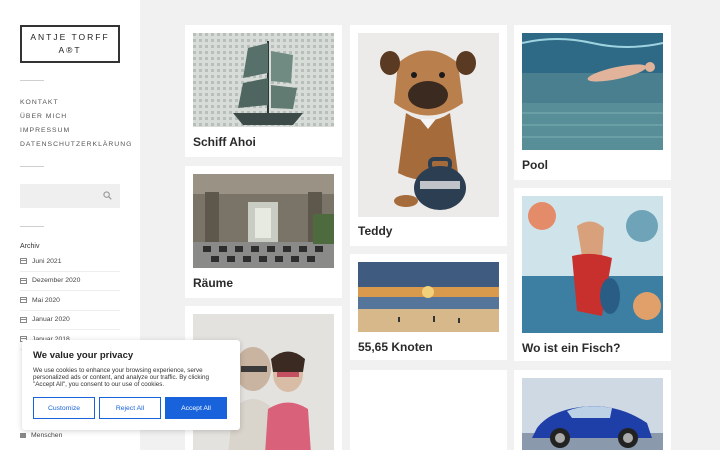 The width and height of the screenshot is (720, 450). I want to click on post-card-knoten: 55,65 Knoten, so click(428, 307).